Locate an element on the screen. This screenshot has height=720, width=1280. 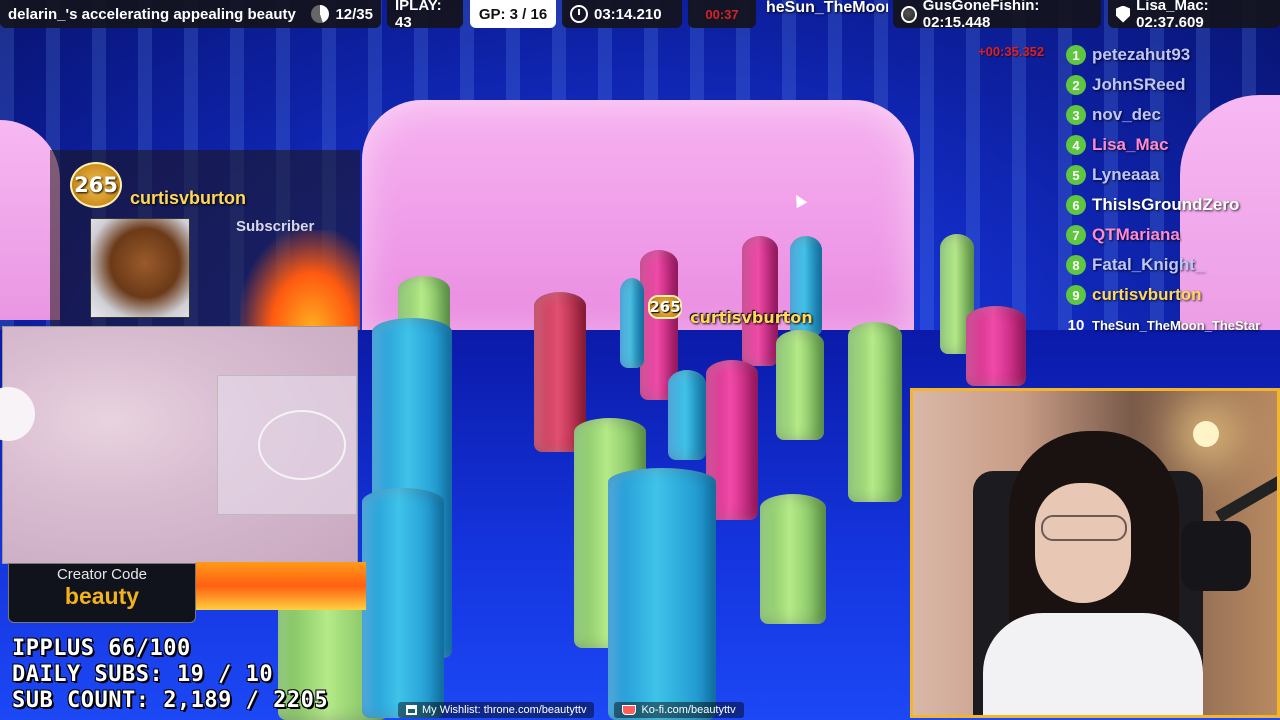
player-nametag: 265 curtisvburton is located at coordinates (730, 306).